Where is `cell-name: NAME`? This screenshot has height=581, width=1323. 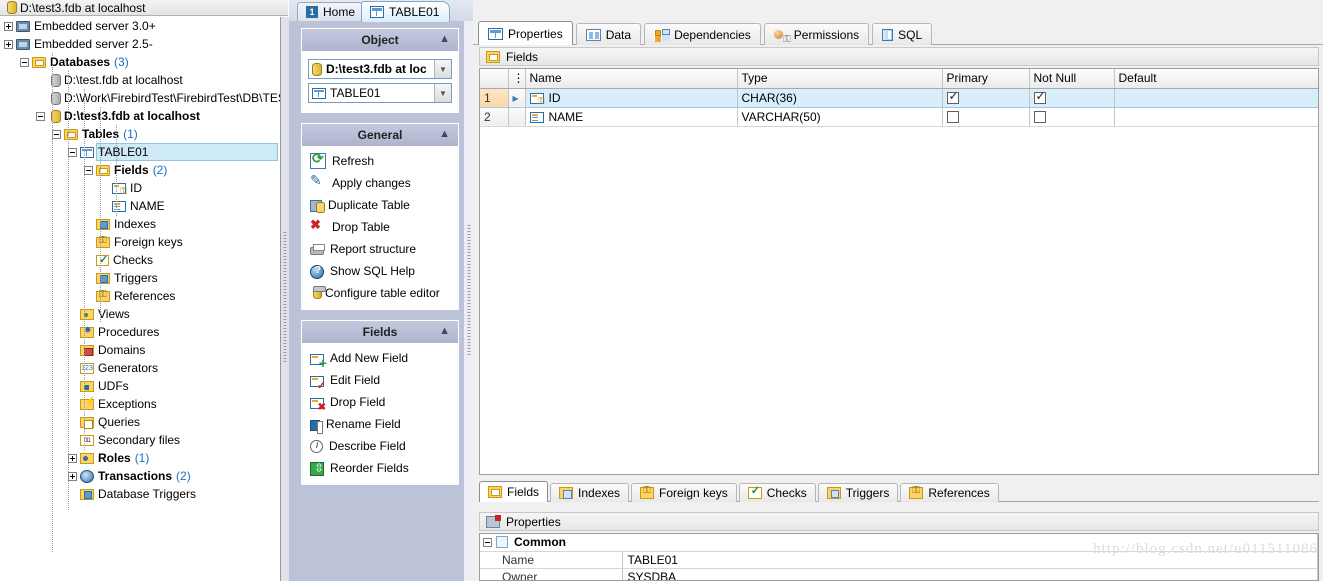 cell-name: NAME is located at coordinates (631, 117).